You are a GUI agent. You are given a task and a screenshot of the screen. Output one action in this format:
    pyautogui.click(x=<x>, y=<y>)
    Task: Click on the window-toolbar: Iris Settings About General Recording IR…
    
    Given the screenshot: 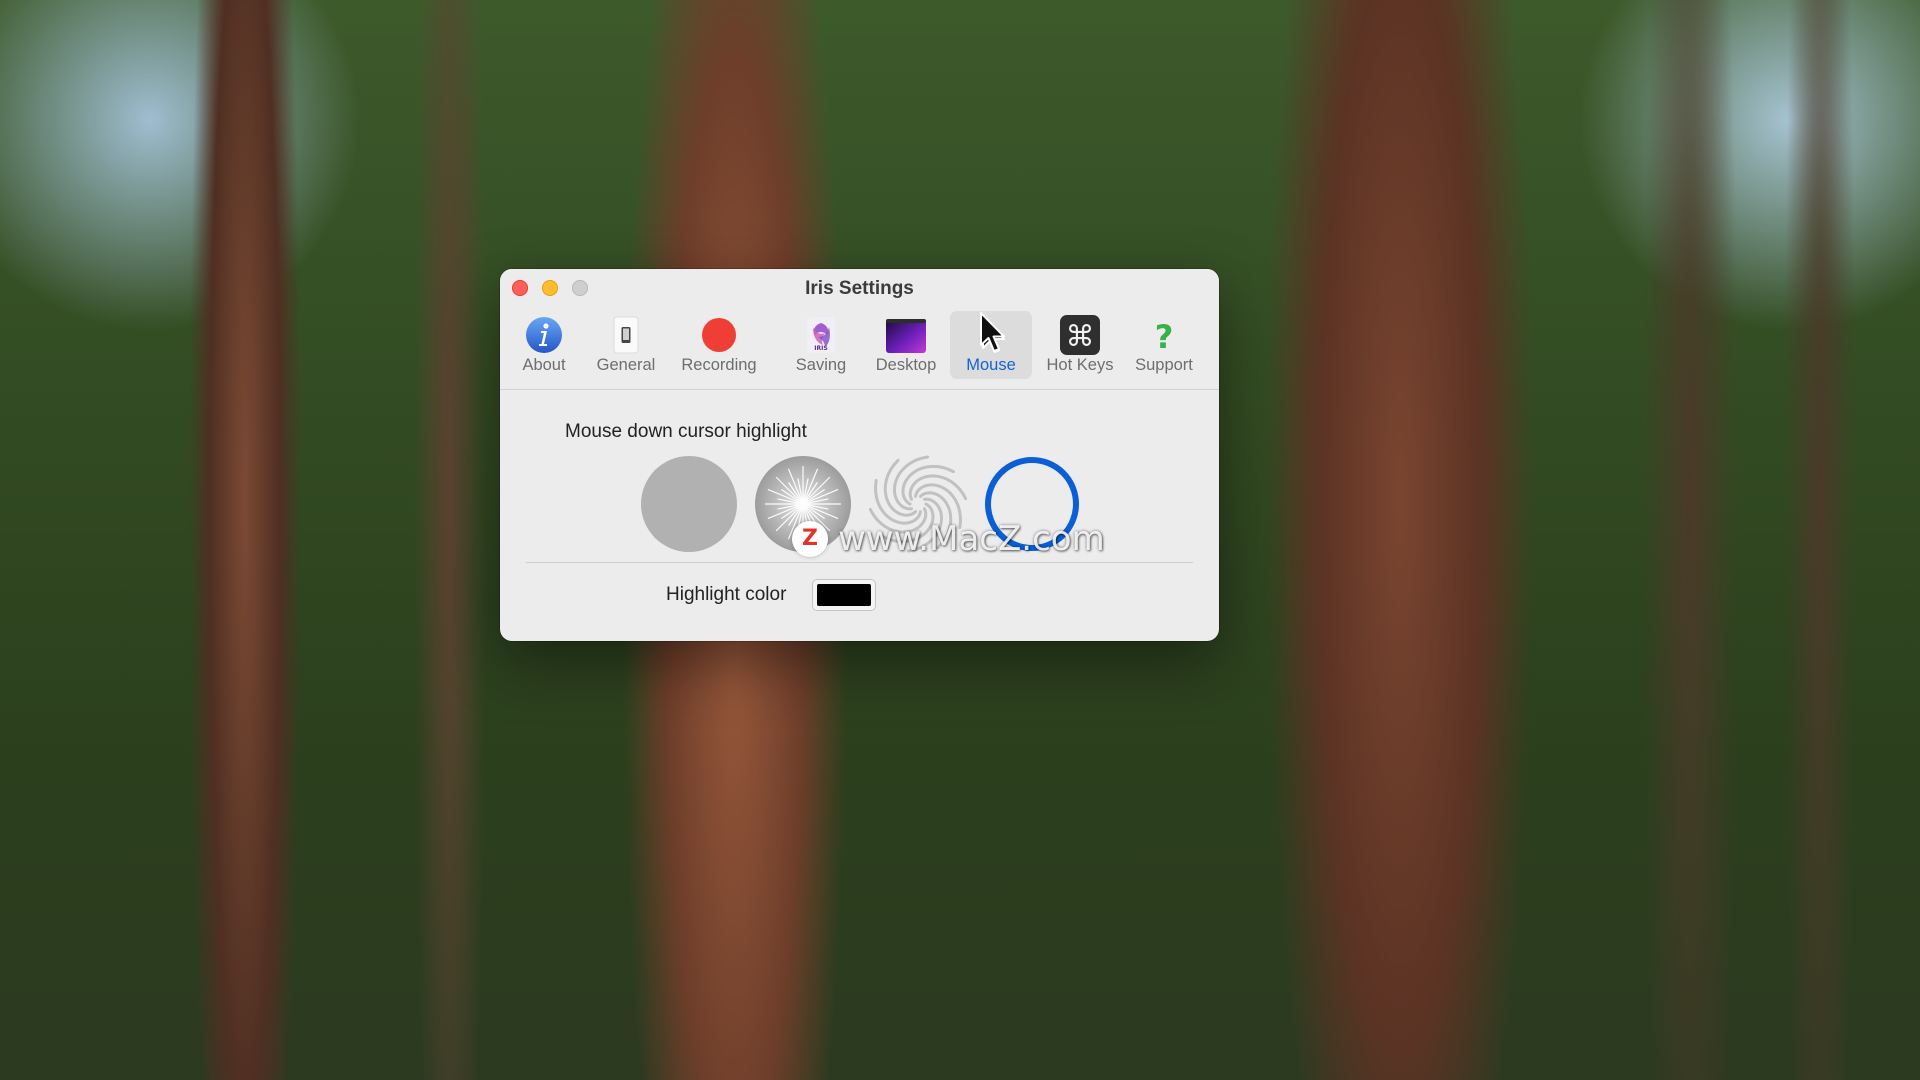 What is the action you would take?
    pyautogui.click(x=859, y=329)
    